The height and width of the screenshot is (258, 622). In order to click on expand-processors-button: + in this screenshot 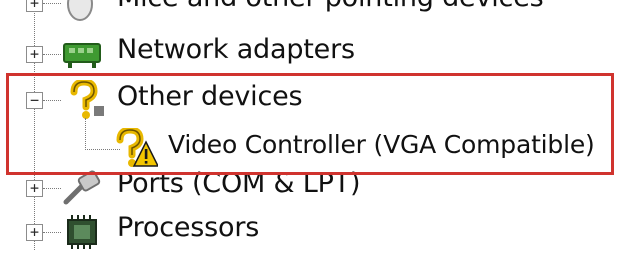, I will do `click(34, 232)`.